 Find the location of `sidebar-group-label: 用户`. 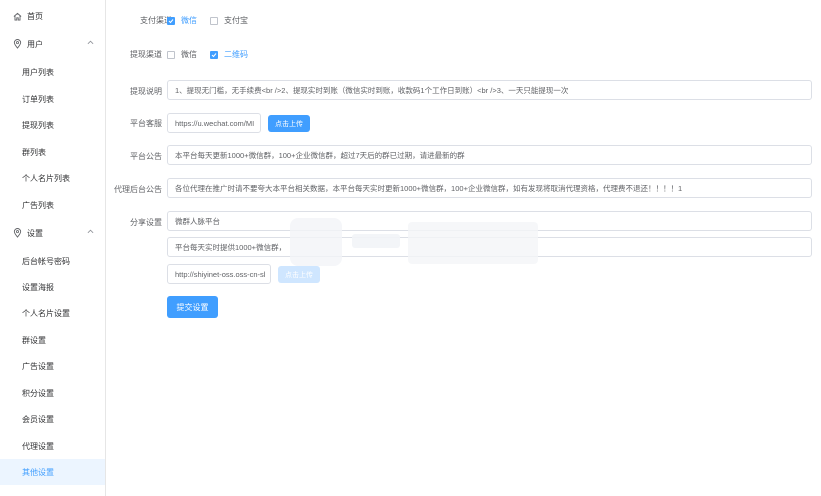

sidebar-group-label: 用户 is located at coordinates (35, 44).